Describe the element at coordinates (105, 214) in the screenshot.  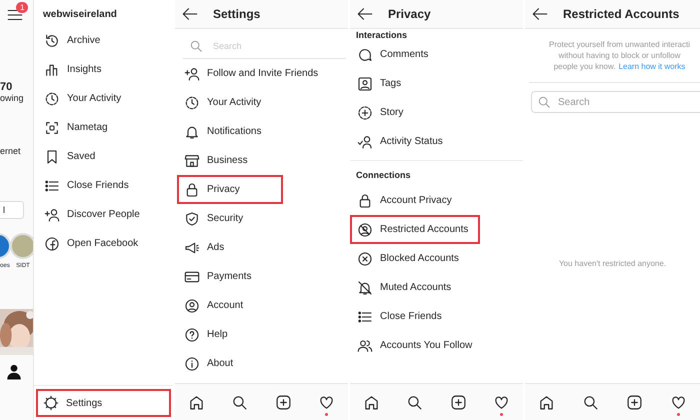
I see `menu-item: Discover People` at that location.